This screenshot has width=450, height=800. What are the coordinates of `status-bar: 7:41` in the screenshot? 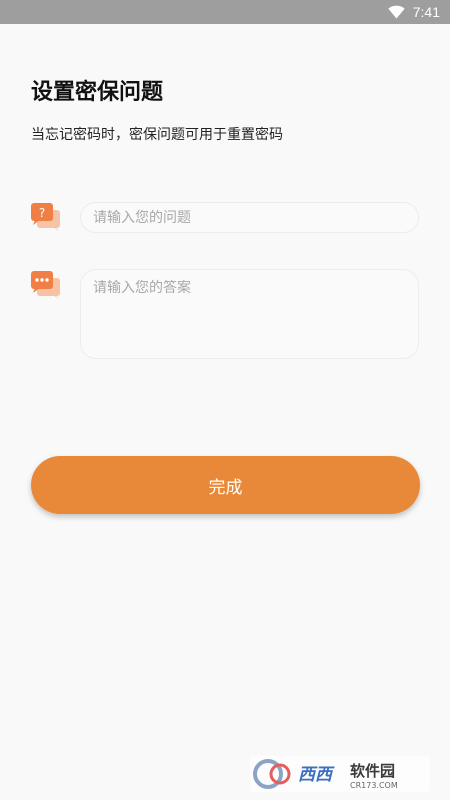 It's located at (225, 12).